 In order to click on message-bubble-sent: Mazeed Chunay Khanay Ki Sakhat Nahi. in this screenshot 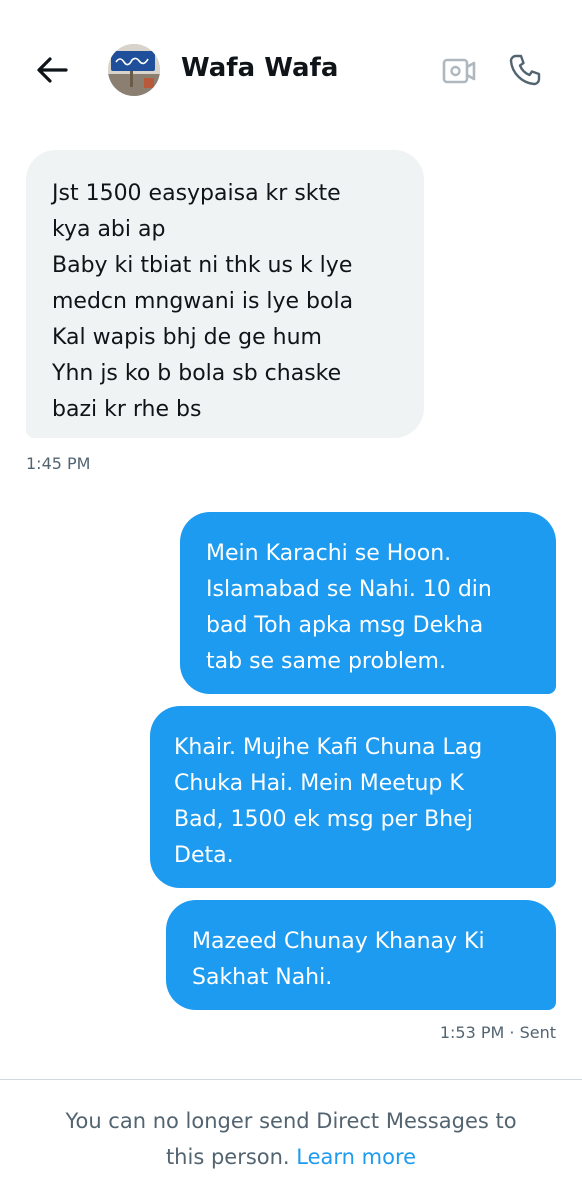, I will do `click(361, 955)`.